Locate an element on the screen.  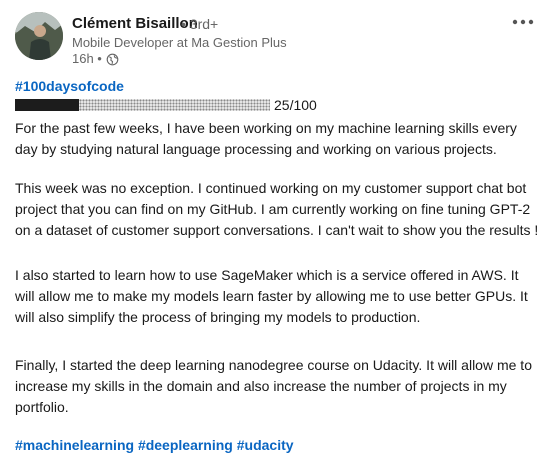
progress-remaining is located at coordinates (174, 105).